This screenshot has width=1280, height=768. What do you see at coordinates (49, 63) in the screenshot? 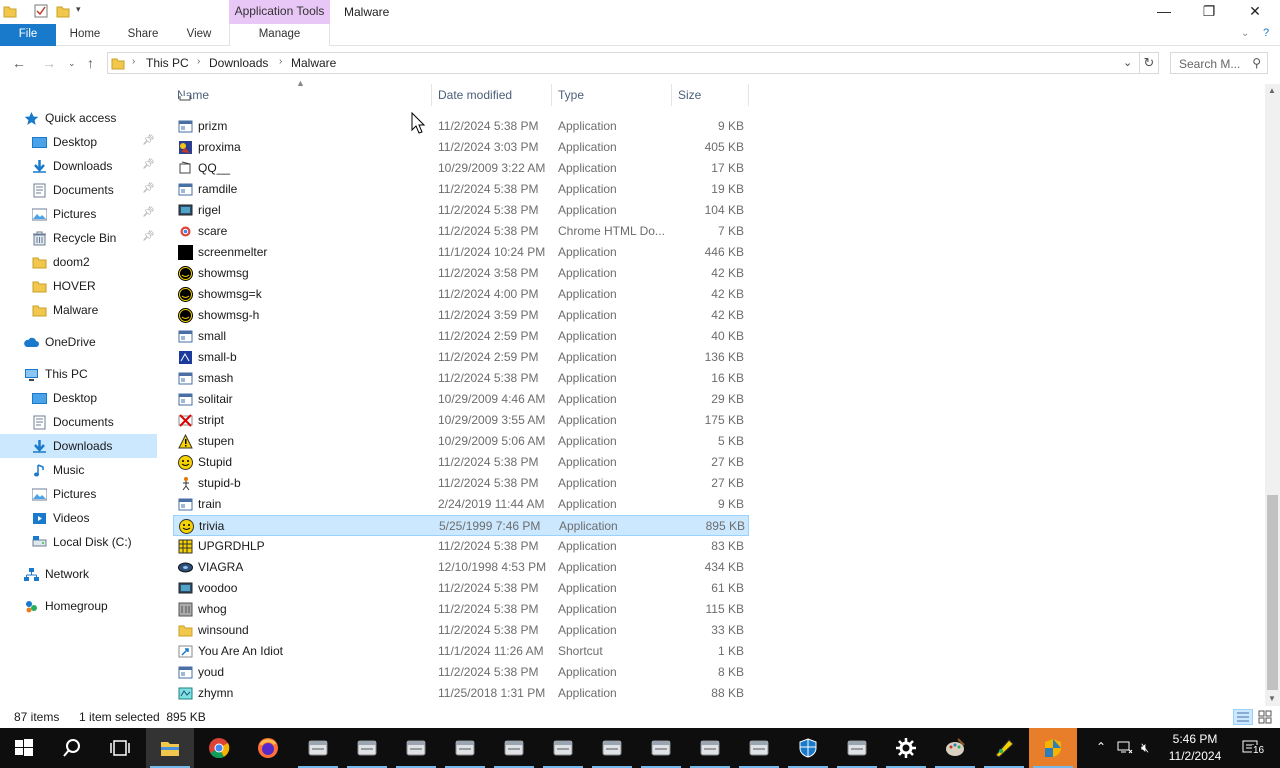
I see `forward-arrow-icon: →` at bounding box center [49, 63].